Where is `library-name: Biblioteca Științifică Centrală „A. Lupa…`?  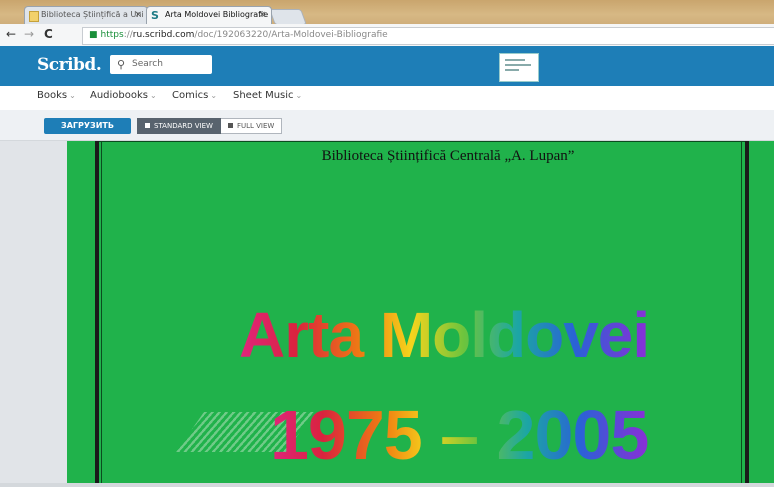
library-name: Biblioteca Științifică Centrală „A. Lupa… is located at coordinates (448, 156).